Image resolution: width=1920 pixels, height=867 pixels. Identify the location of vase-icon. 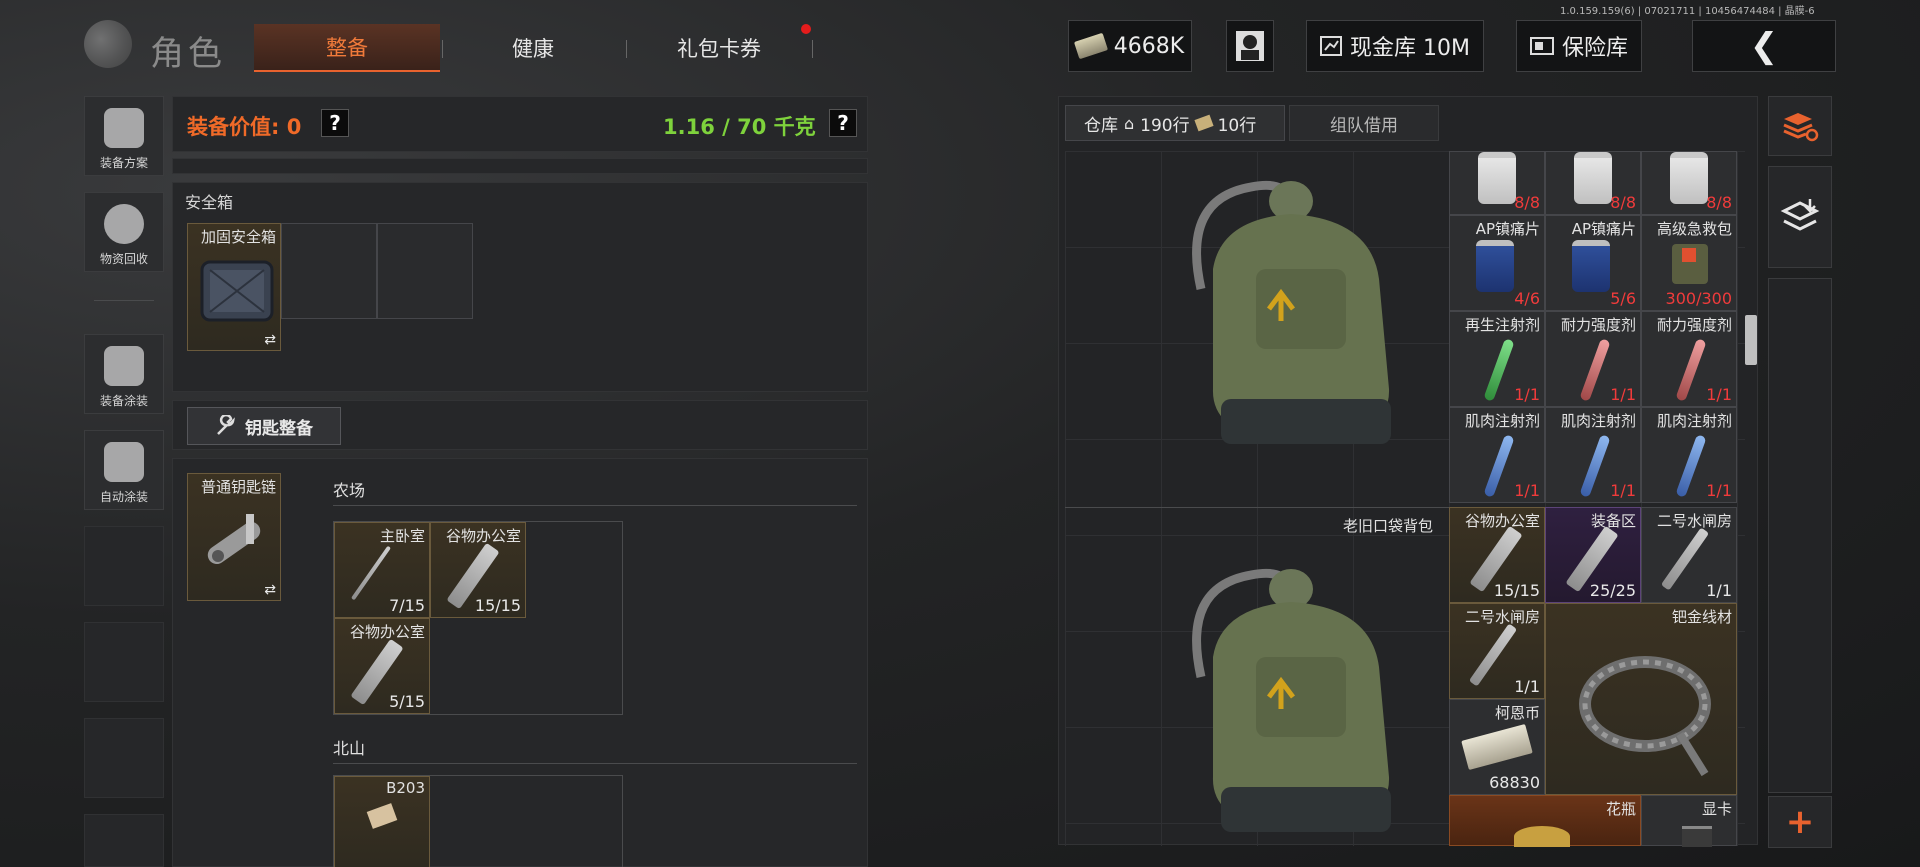
(1542, 836).